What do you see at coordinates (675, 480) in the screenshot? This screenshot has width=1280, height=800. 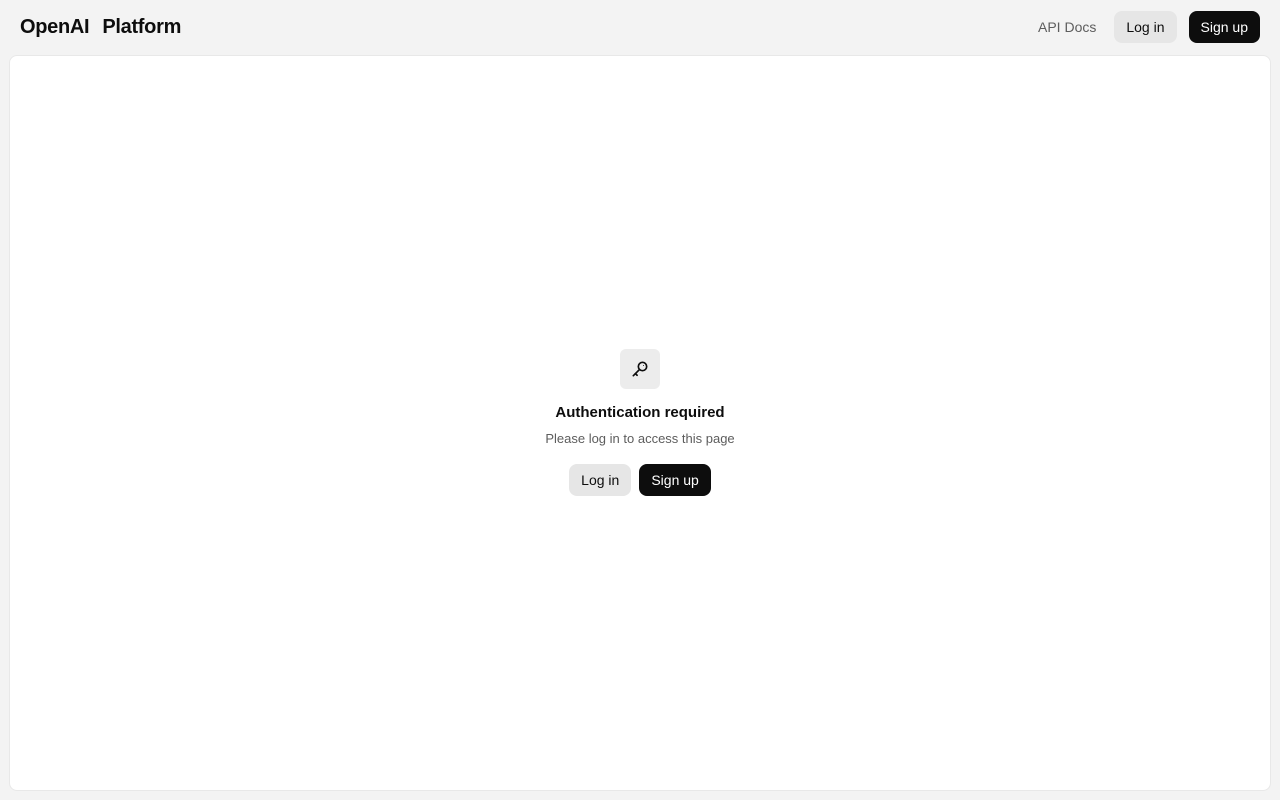 I see `signup-button: Sign up` at bounding box center [675, 480].